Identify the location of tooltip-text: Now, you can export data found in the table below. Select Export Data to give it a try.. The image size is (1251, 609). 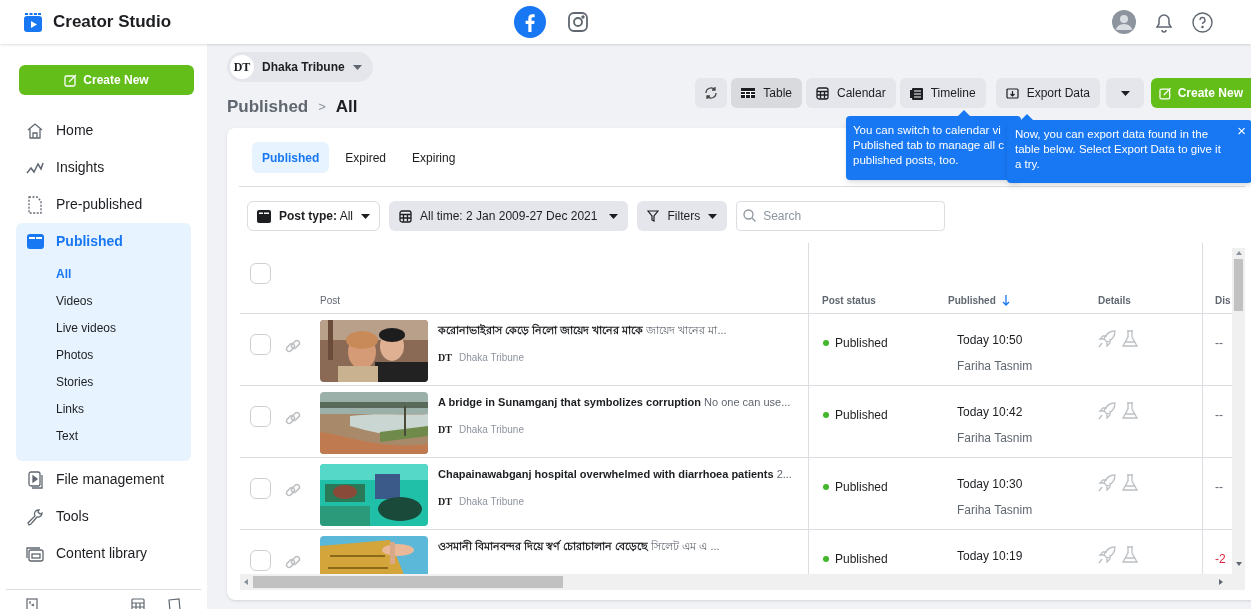
(1118, 149).